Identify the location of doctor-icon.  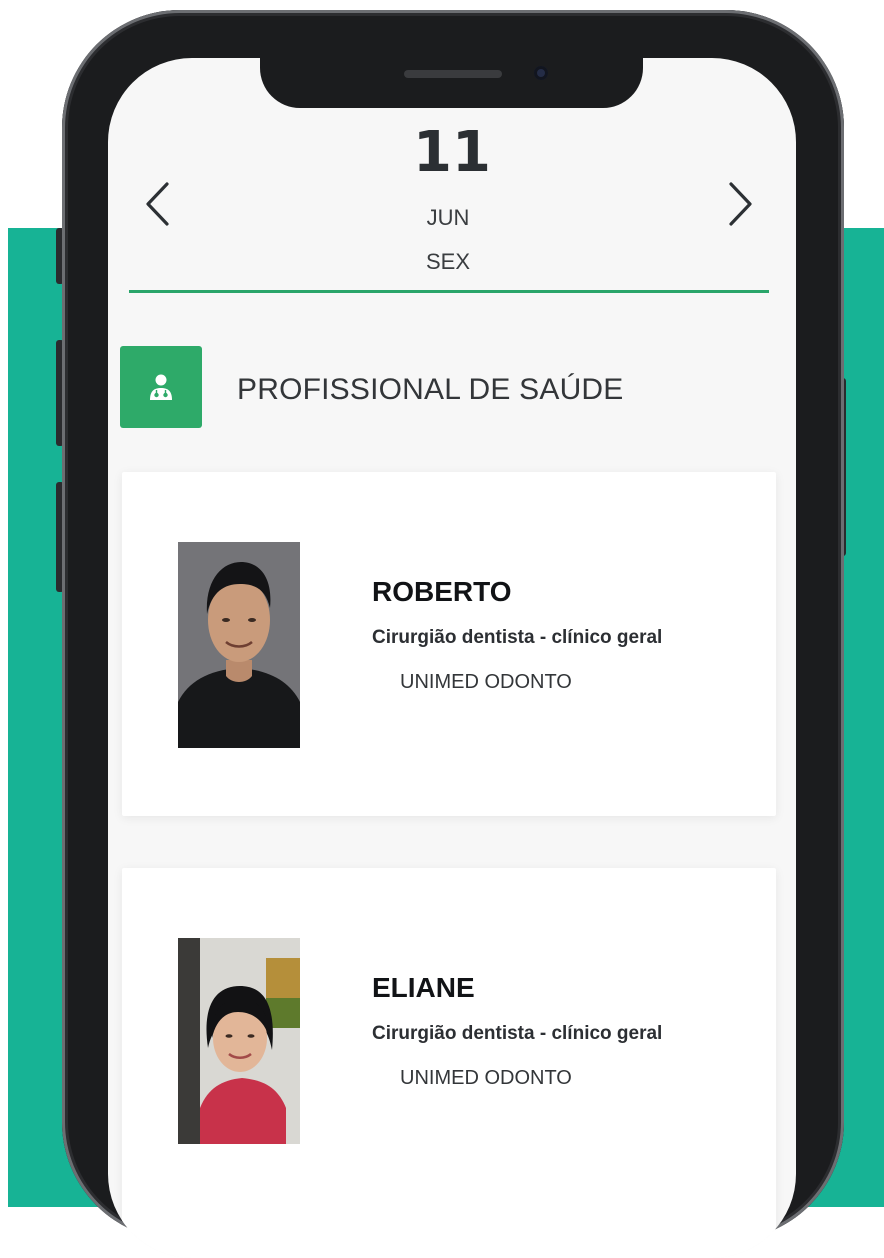
(161, 387).